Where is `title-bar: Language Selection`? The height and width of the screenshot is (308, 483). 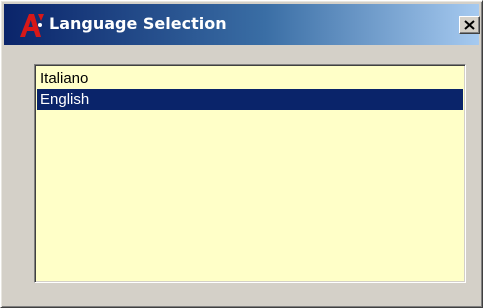
title-bar: Language Selection is located at coordinates (242, 24).